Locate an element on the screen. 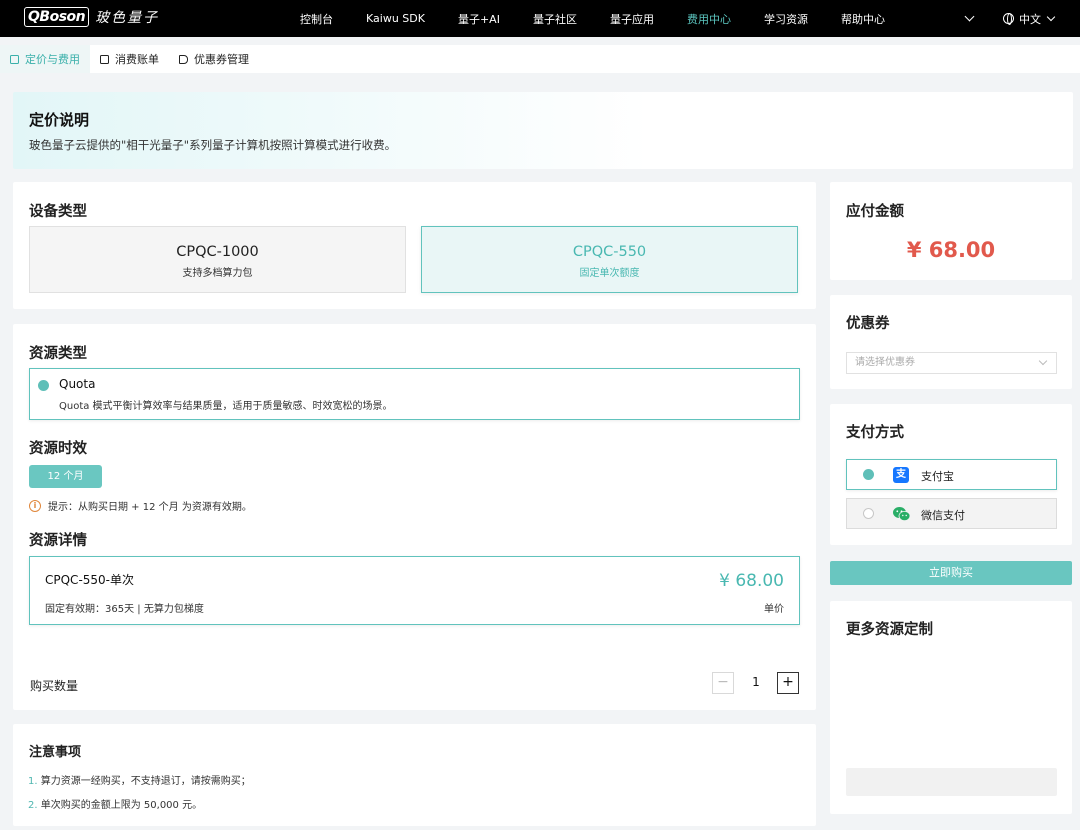 The width and height of the screenshot is (1080, 830). tab-pricing: 定价与费用 is located at coordinates (45, 59).